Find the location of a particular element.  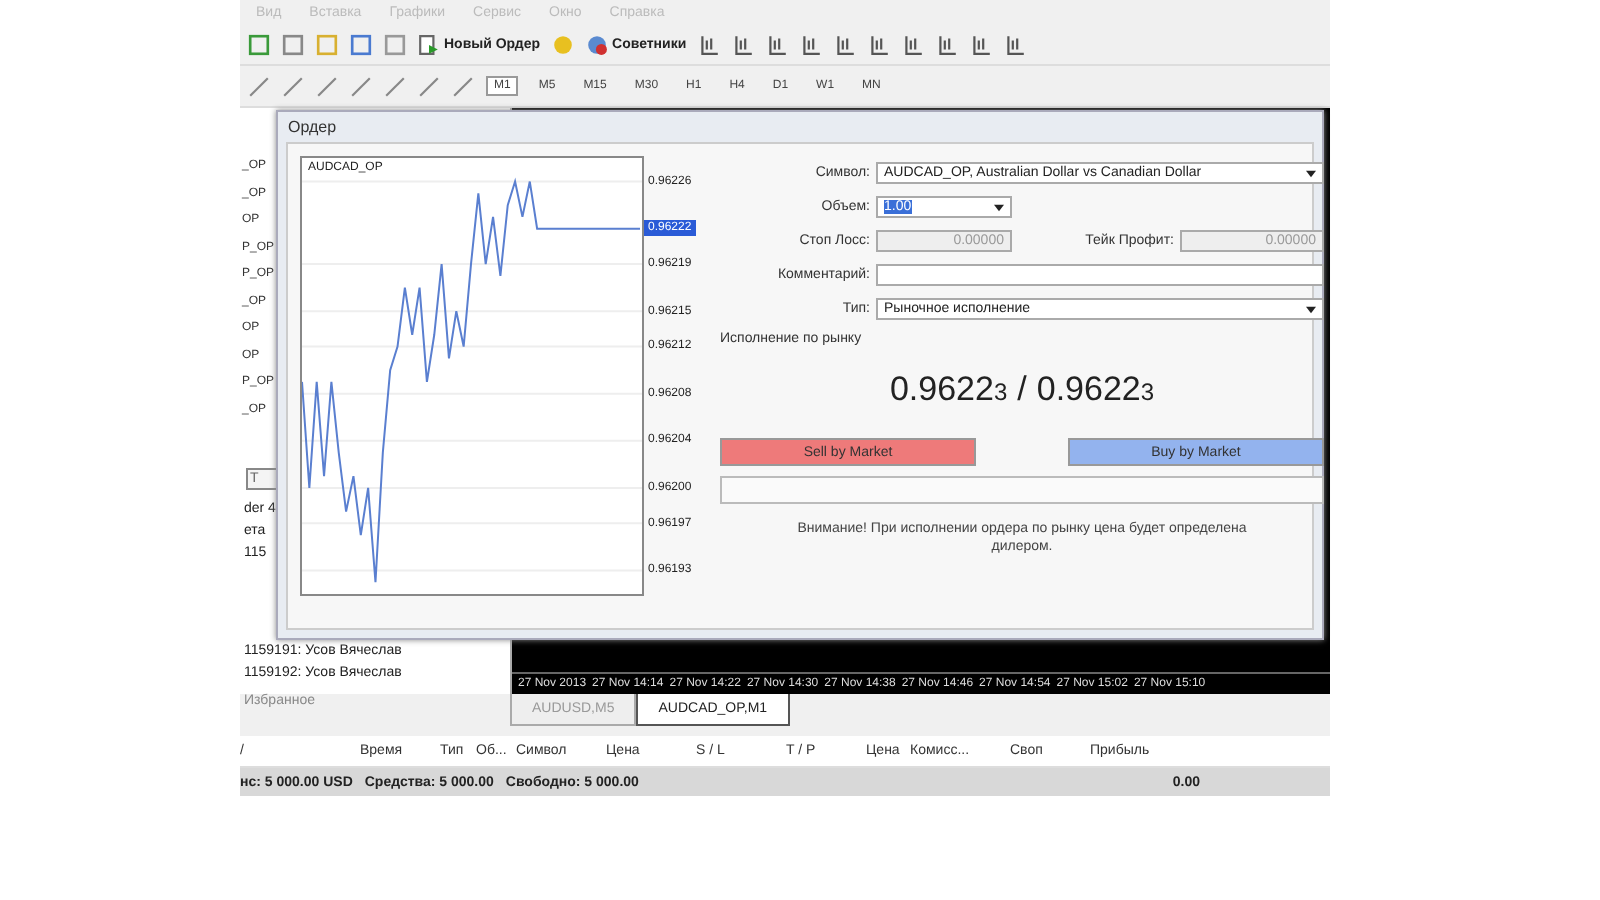

ask-price: 0.96223 is located at coordinates (1095, 390).